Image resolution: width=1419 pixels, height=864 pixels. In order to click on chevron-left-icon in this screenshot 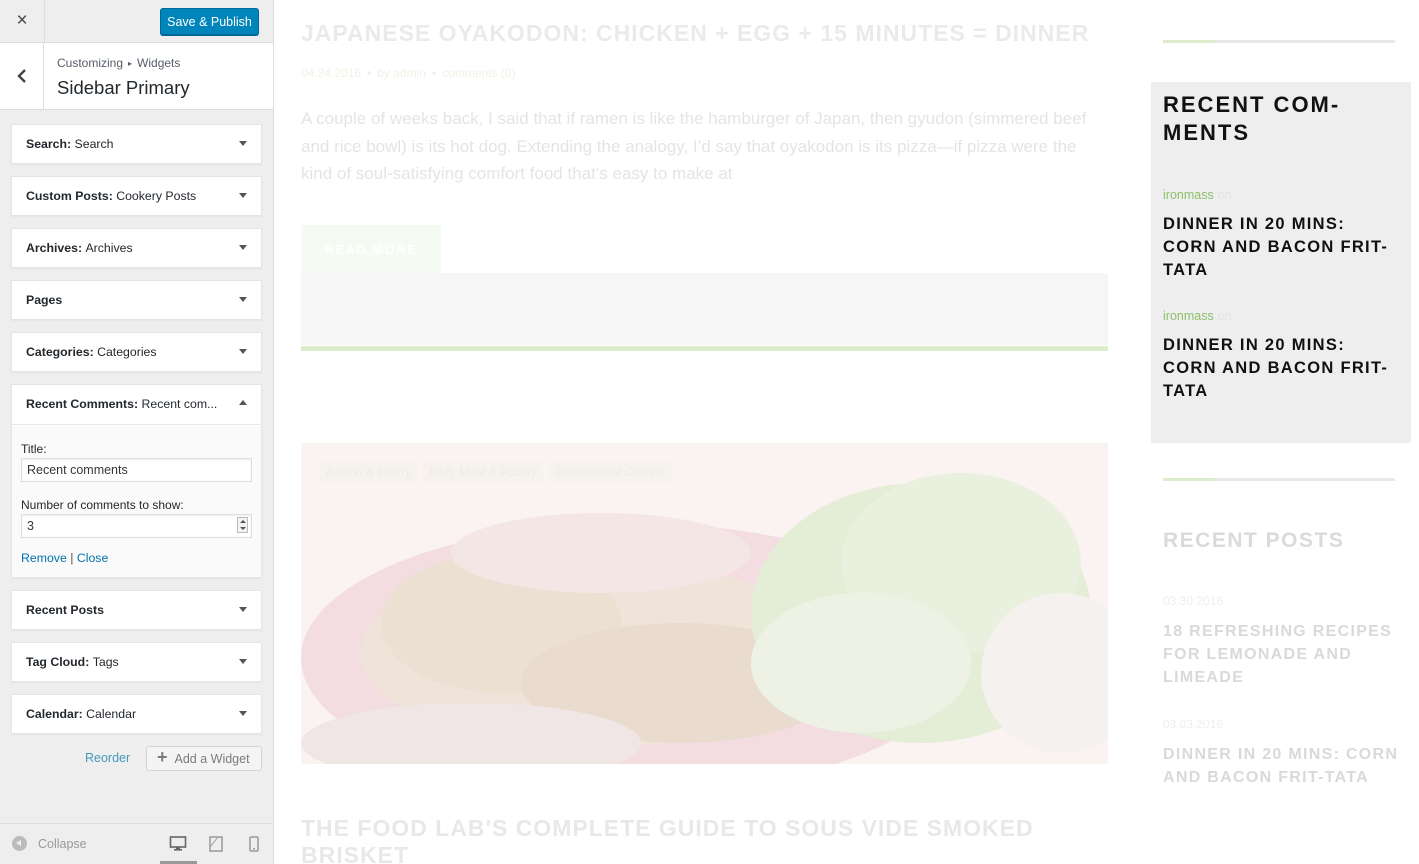, I will do `click(21, 76)`.